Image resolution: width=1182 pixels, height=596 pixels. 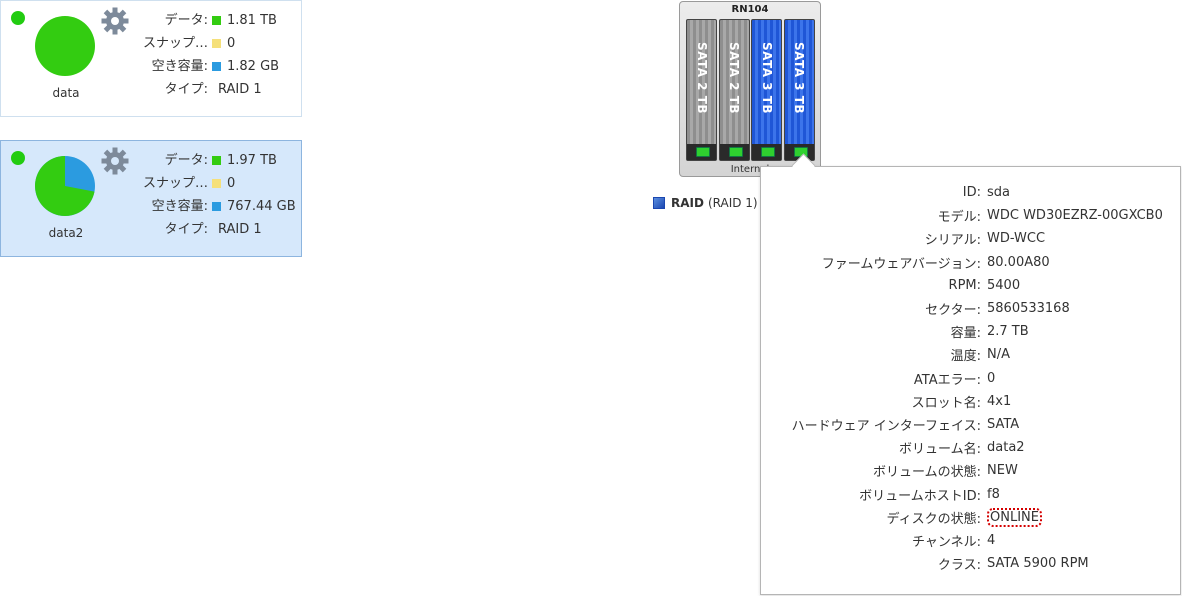 I want to click on disk-info-value: sda, so click(x=998, y=193).